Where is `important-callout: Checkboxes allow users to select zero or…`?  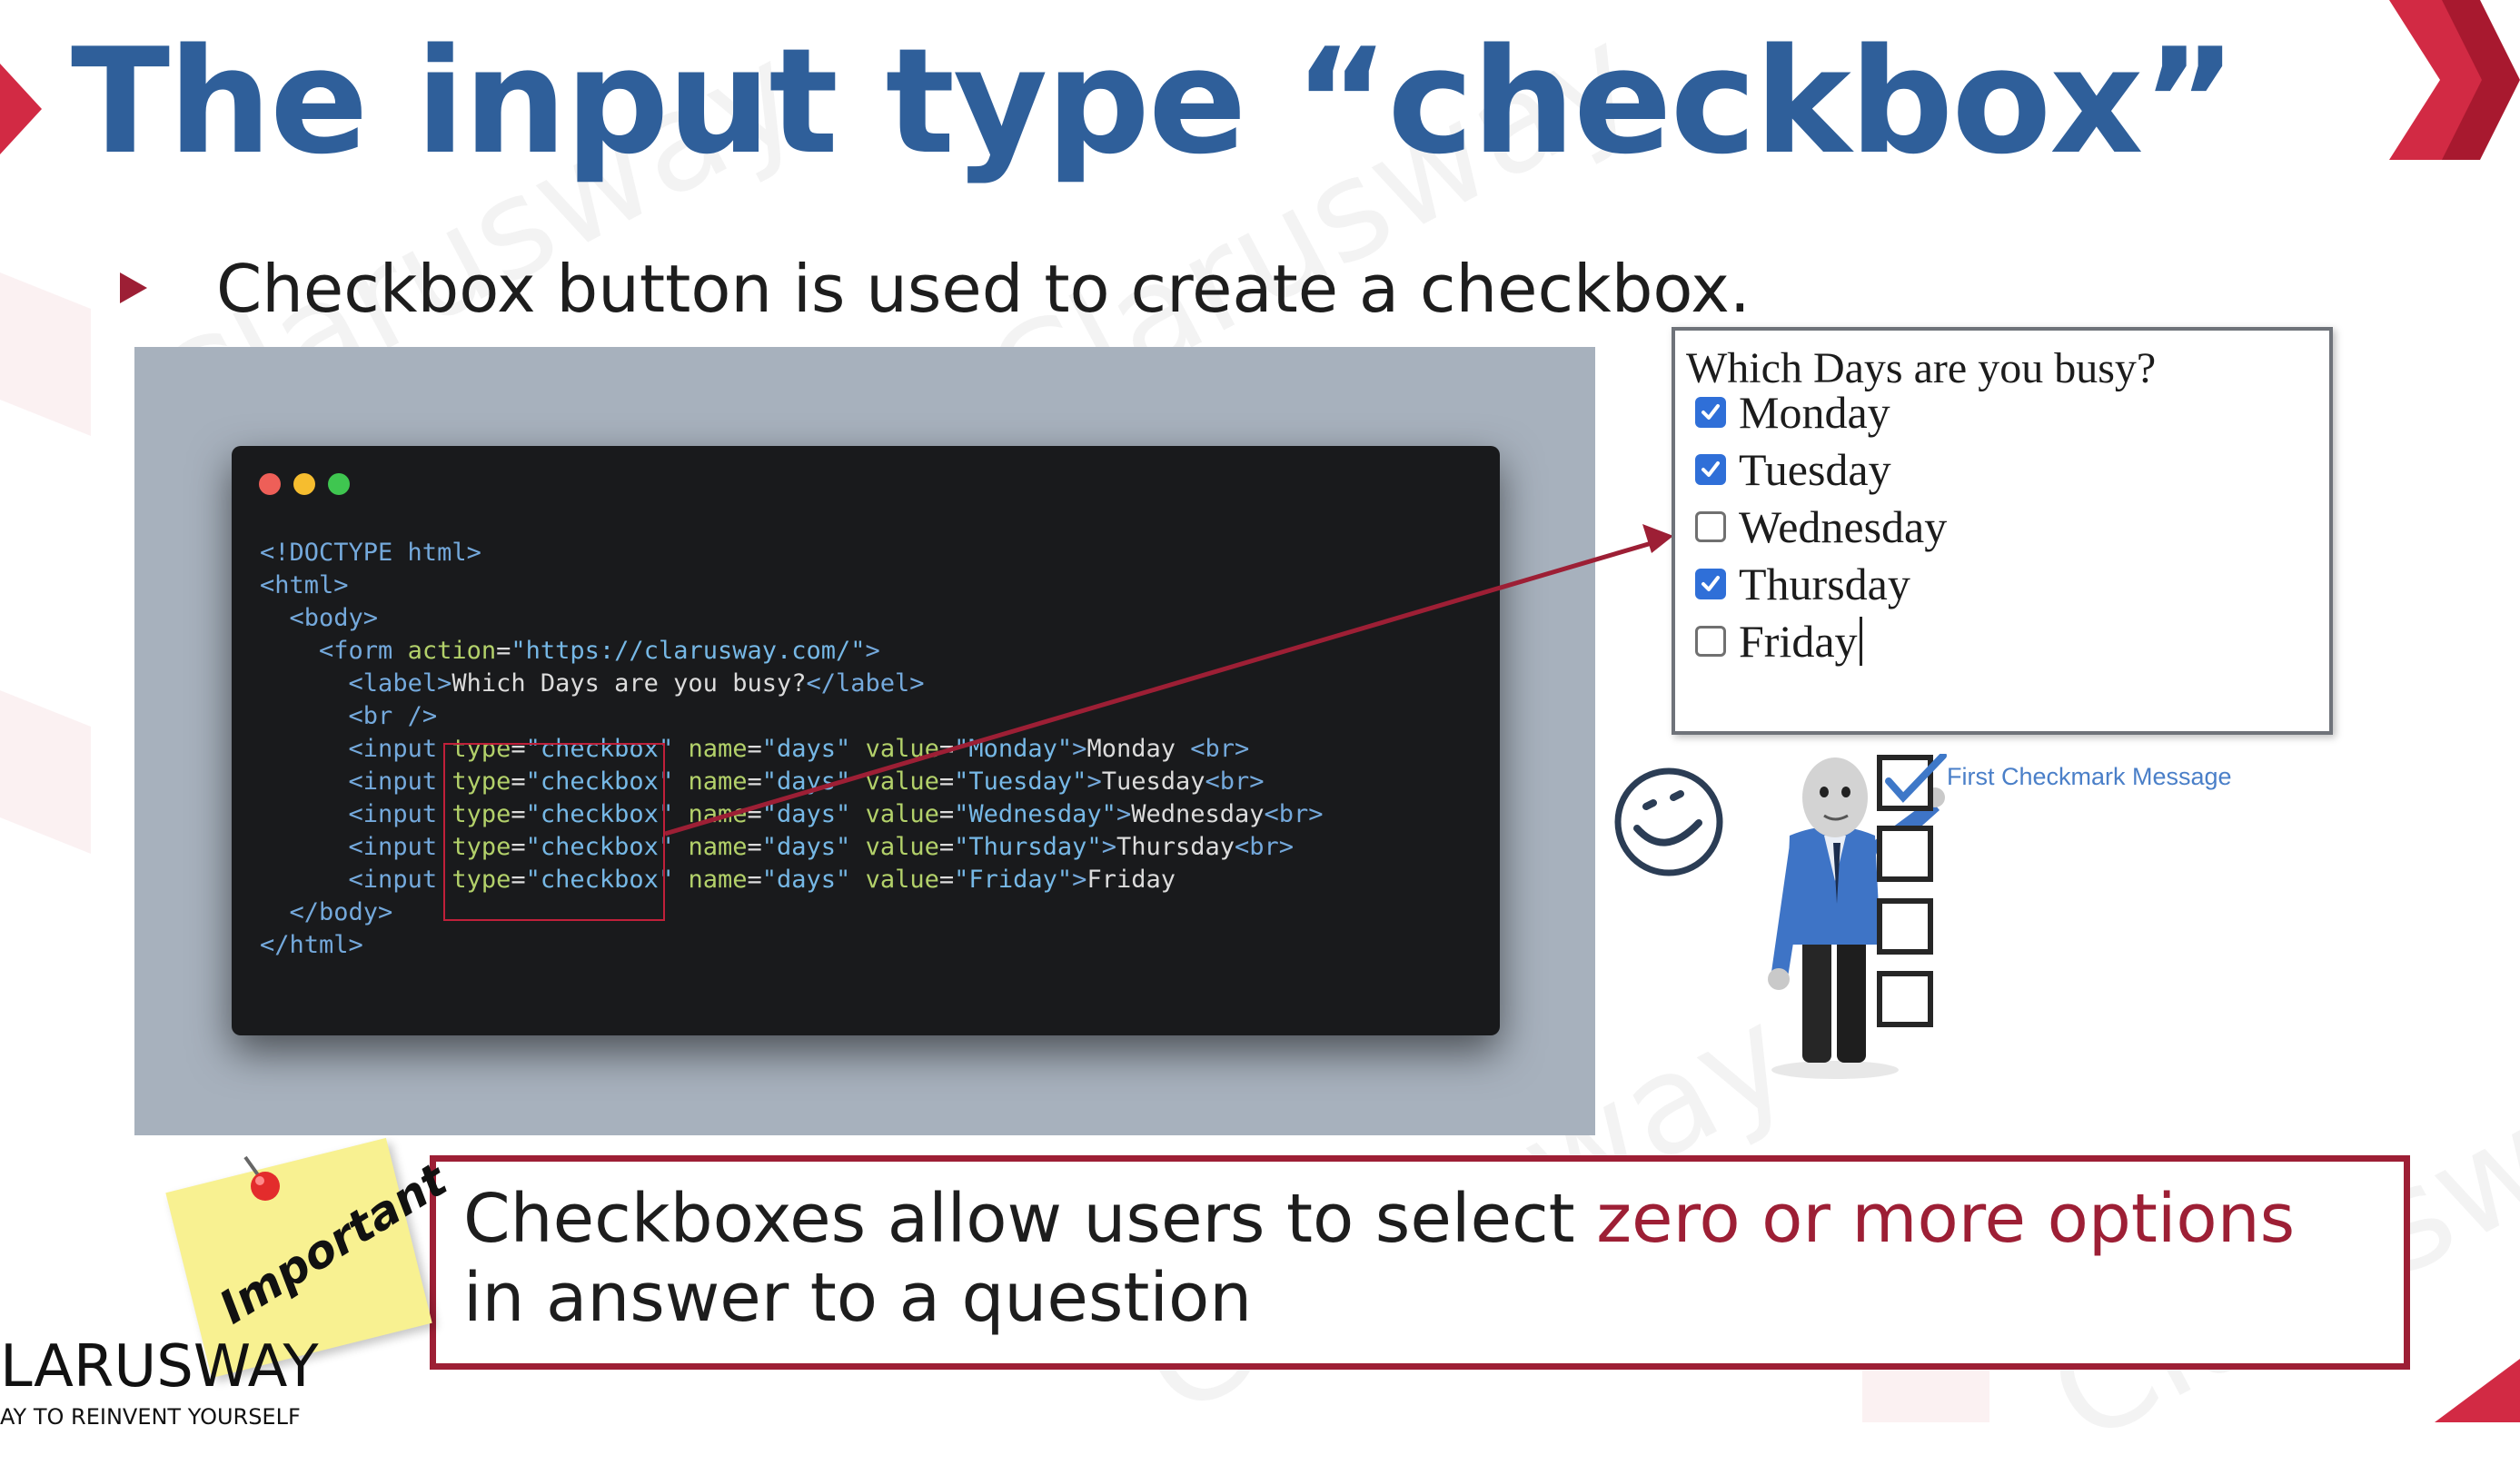 important-callout: Checkboxes allow users to select zero or… is located at coordinates (1420, 1262).